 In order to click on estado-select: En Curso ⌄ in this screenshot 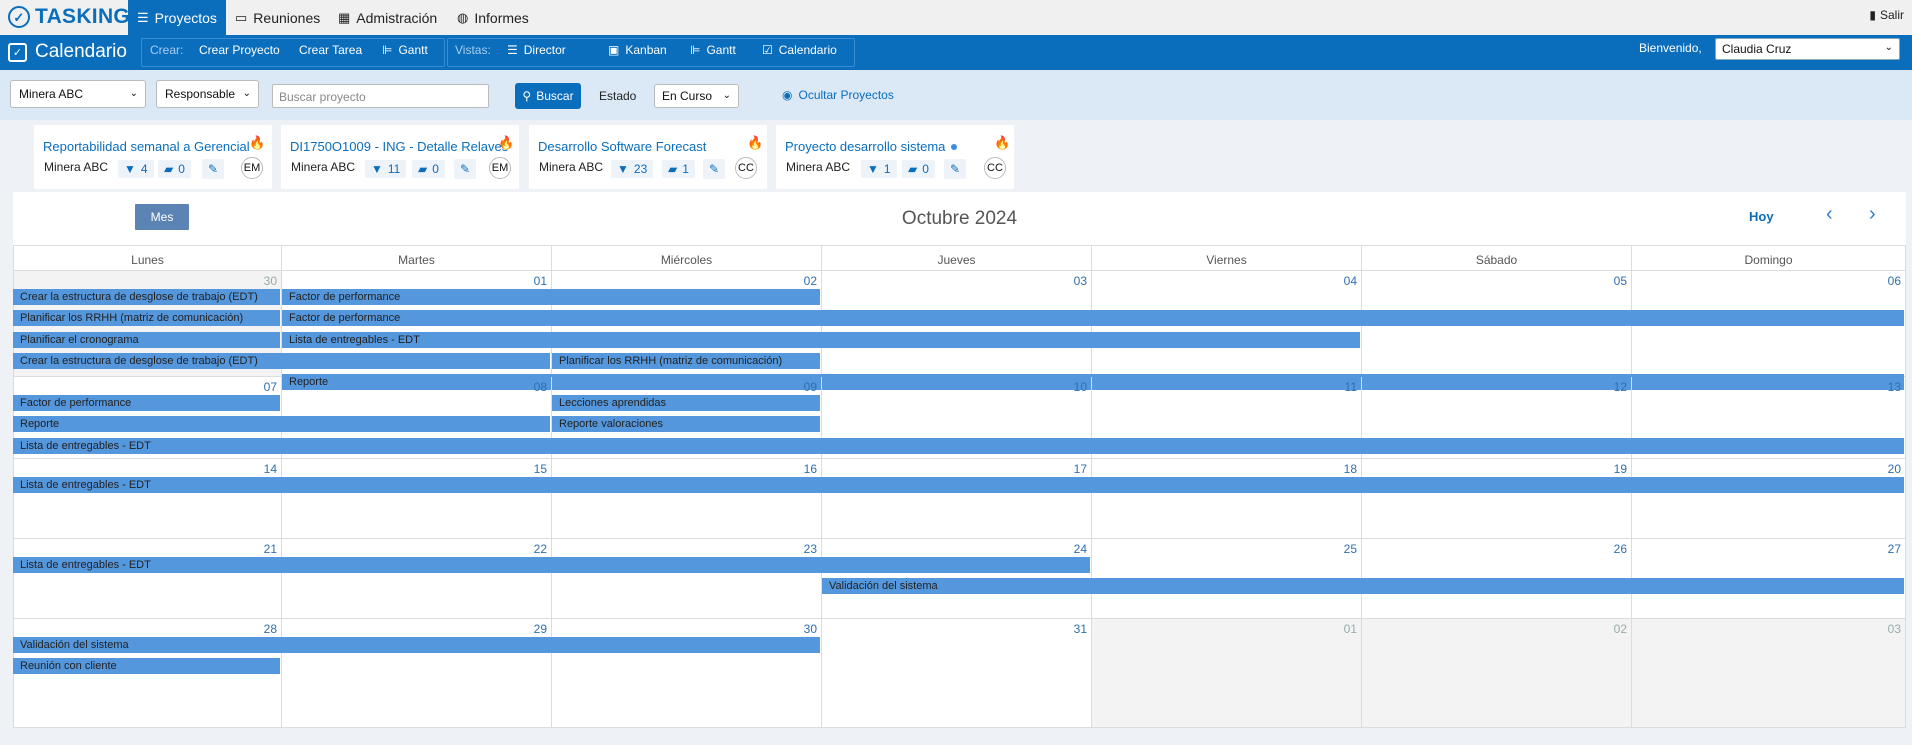, I will do `click(696, 96)`.